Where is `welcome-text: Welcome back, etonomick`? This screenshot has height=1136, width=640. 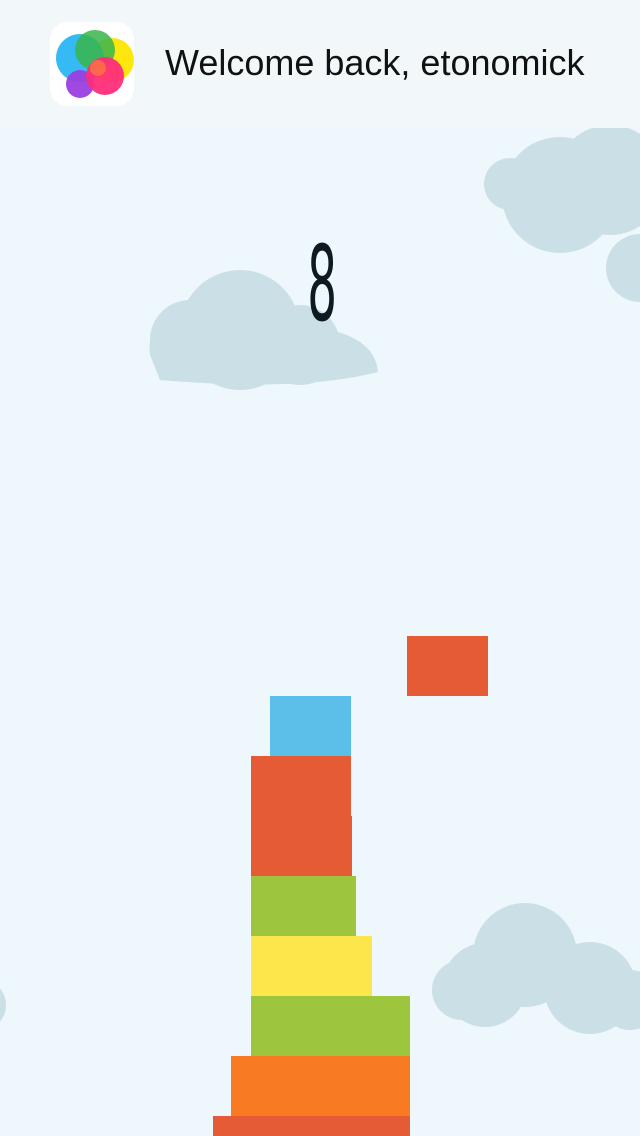
welcome-text: Welcome back, etonomick is located at coordinates (375, 62).